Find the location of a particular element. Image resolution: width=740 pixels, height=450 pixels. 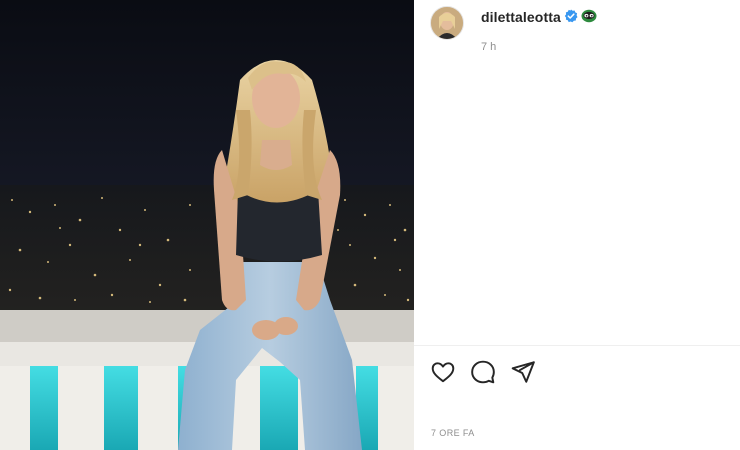

username-link: dilettaleotta is located at coordinates (521, 17).